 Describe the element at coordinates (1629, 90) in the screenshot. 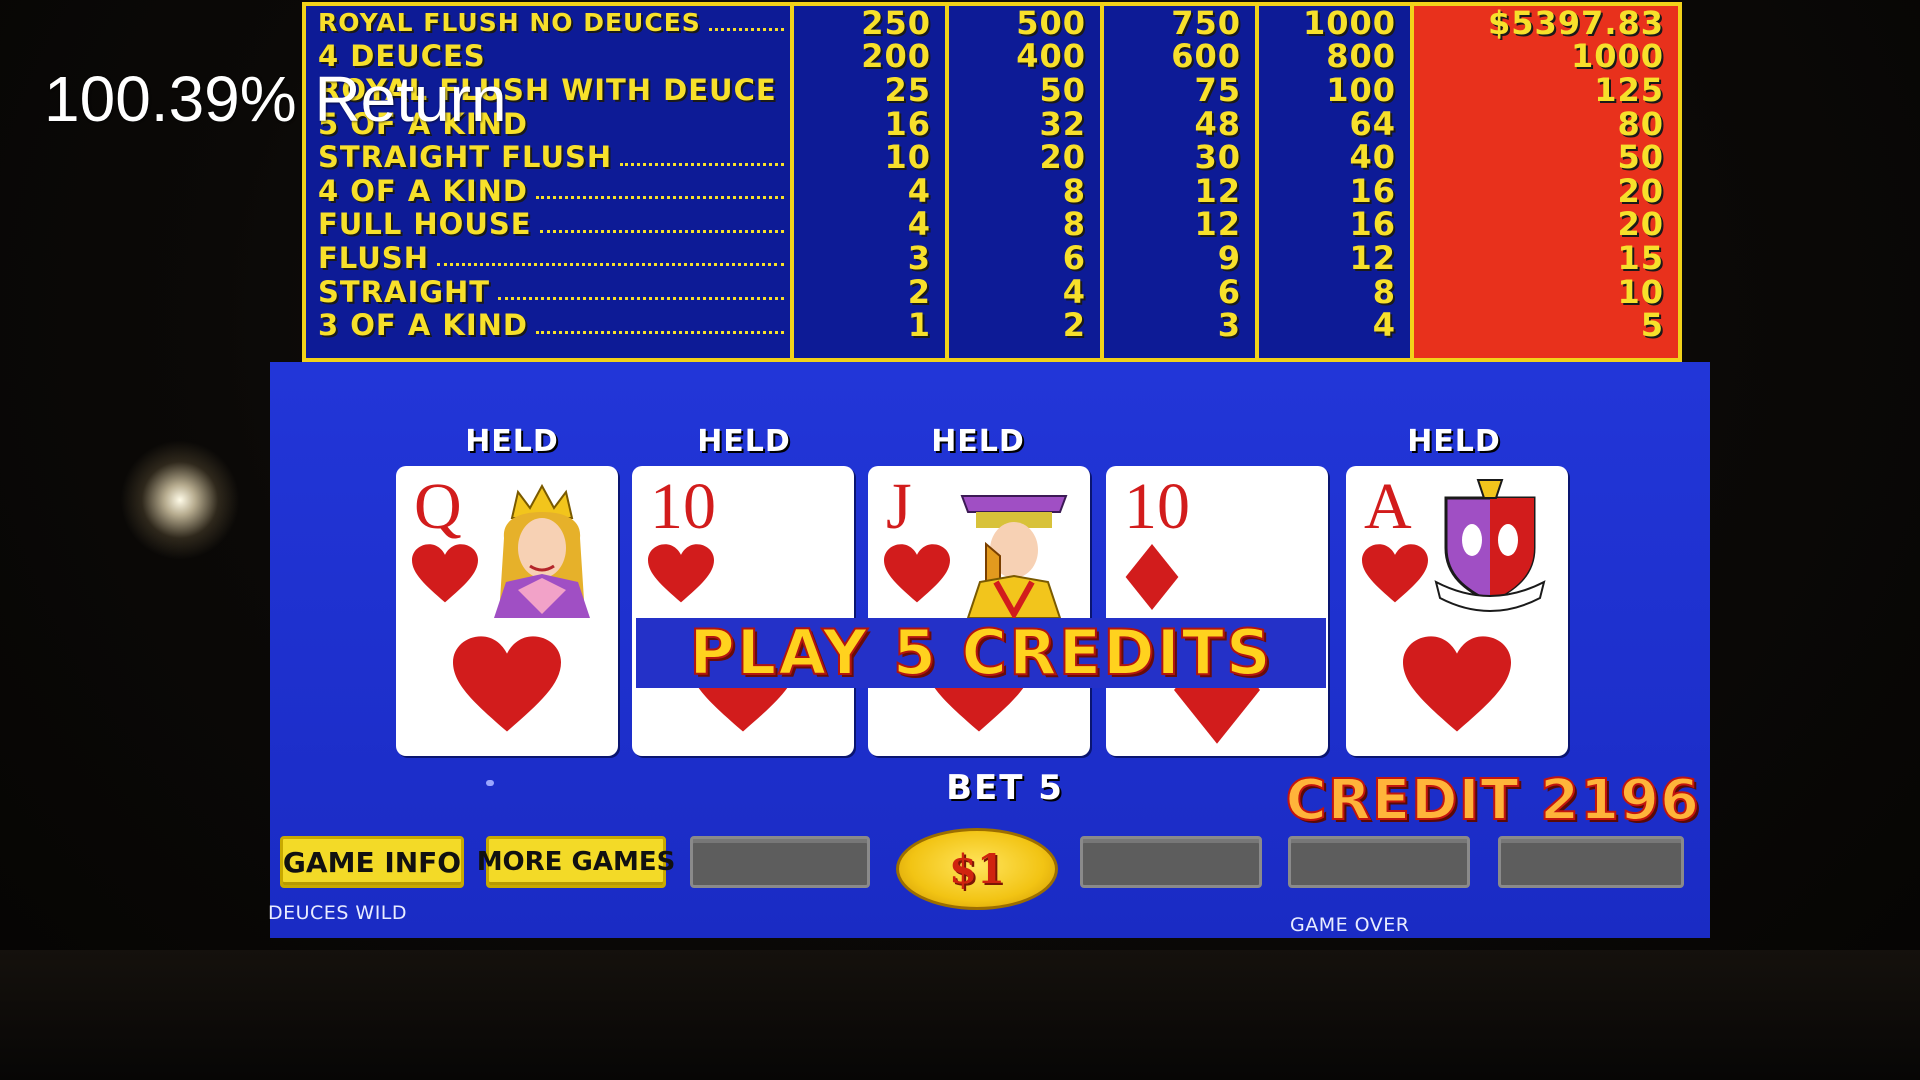

I see `payout-cell: 125` at that location.